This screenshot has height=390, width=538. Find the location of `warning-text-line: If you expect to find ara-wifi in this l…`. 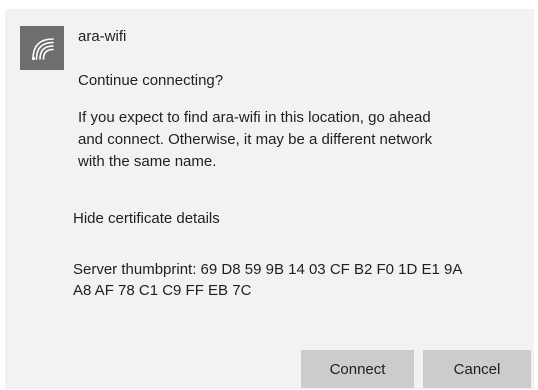

warning-text-line: If you expect to find ara-wifi in this l… is located at coordinates (254, 117).